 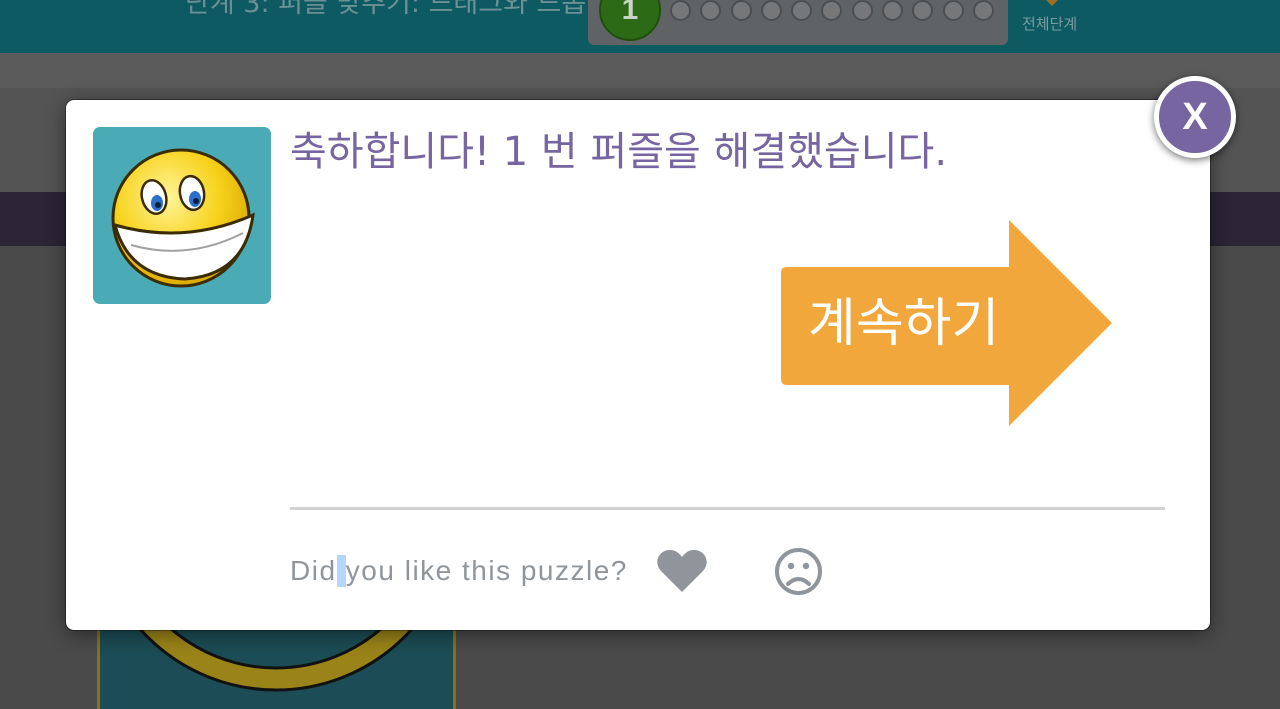 I want to click on like-button, so click(x=682, y=571).